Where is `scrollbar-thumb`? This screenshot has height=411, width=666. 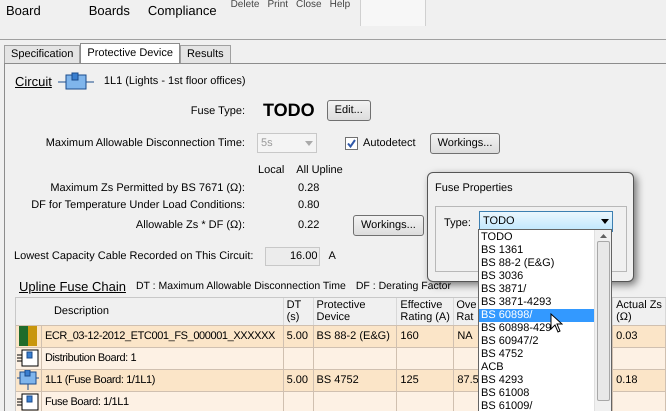
scrollbar-thumb is located at coordinates (603, 321).